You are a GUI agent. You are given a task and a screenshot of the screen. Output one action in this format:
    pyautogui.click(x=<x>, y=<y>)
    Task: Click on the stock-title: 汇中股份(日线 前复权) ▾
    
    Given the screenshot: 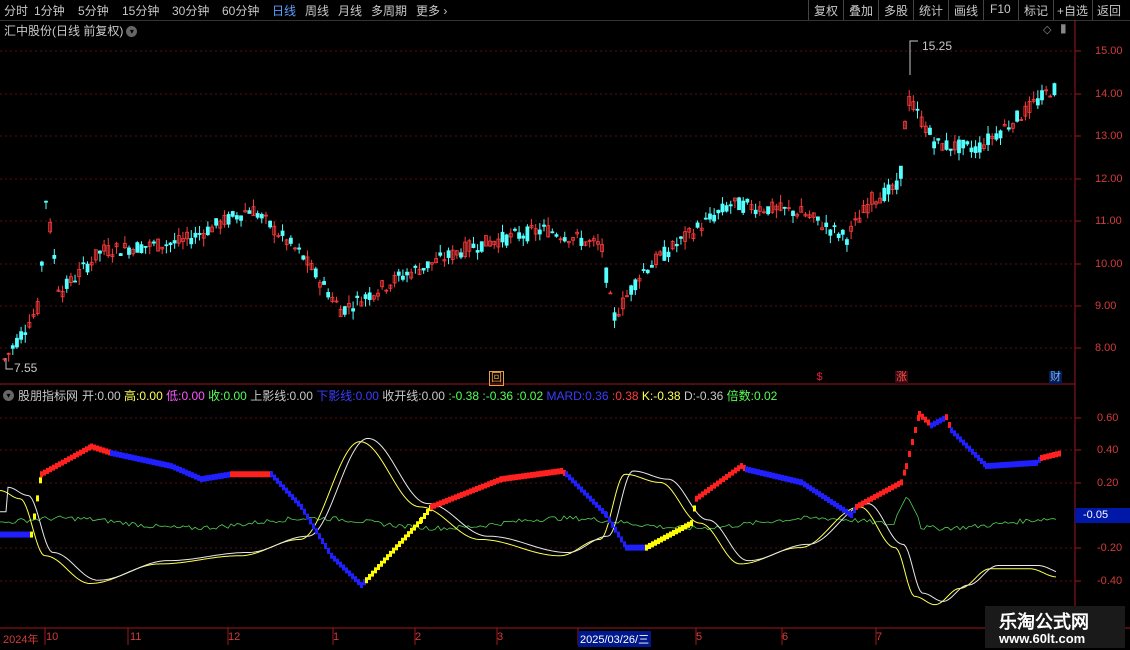 What is the action you would take?
    pyautogui.click(x=71, y=30)
    